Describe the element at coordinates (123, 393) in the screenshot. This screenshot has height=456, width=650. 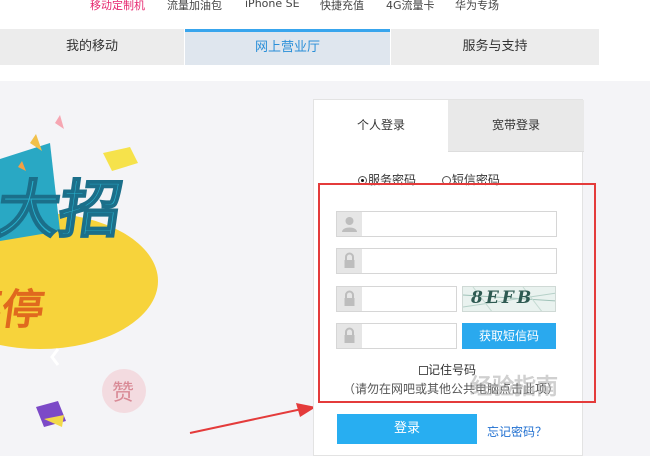
I see `like-text: 赞` at that location.